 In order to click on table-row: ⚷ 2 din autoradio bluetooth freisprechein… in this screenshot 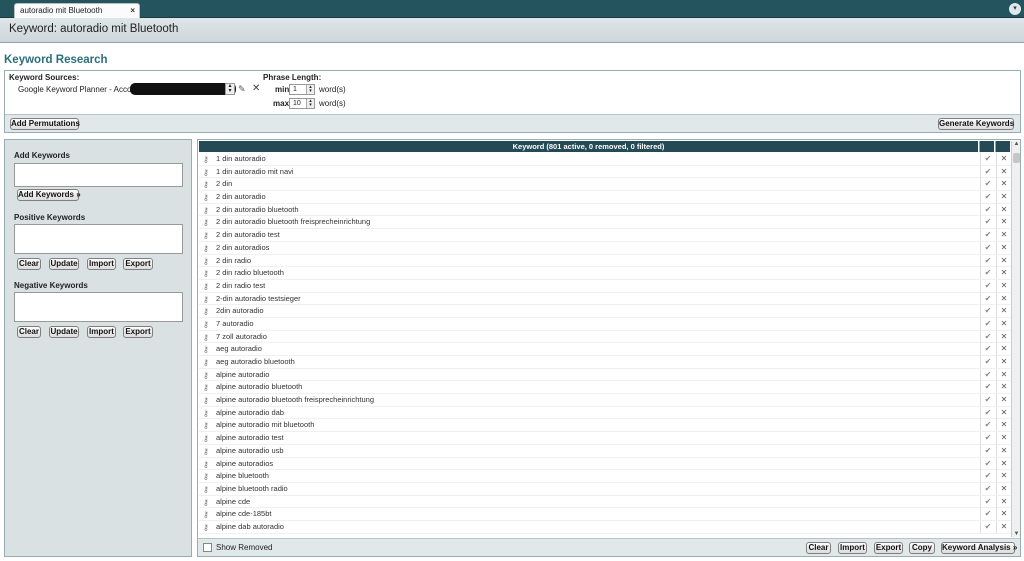, I will do `click(605, 223)`.